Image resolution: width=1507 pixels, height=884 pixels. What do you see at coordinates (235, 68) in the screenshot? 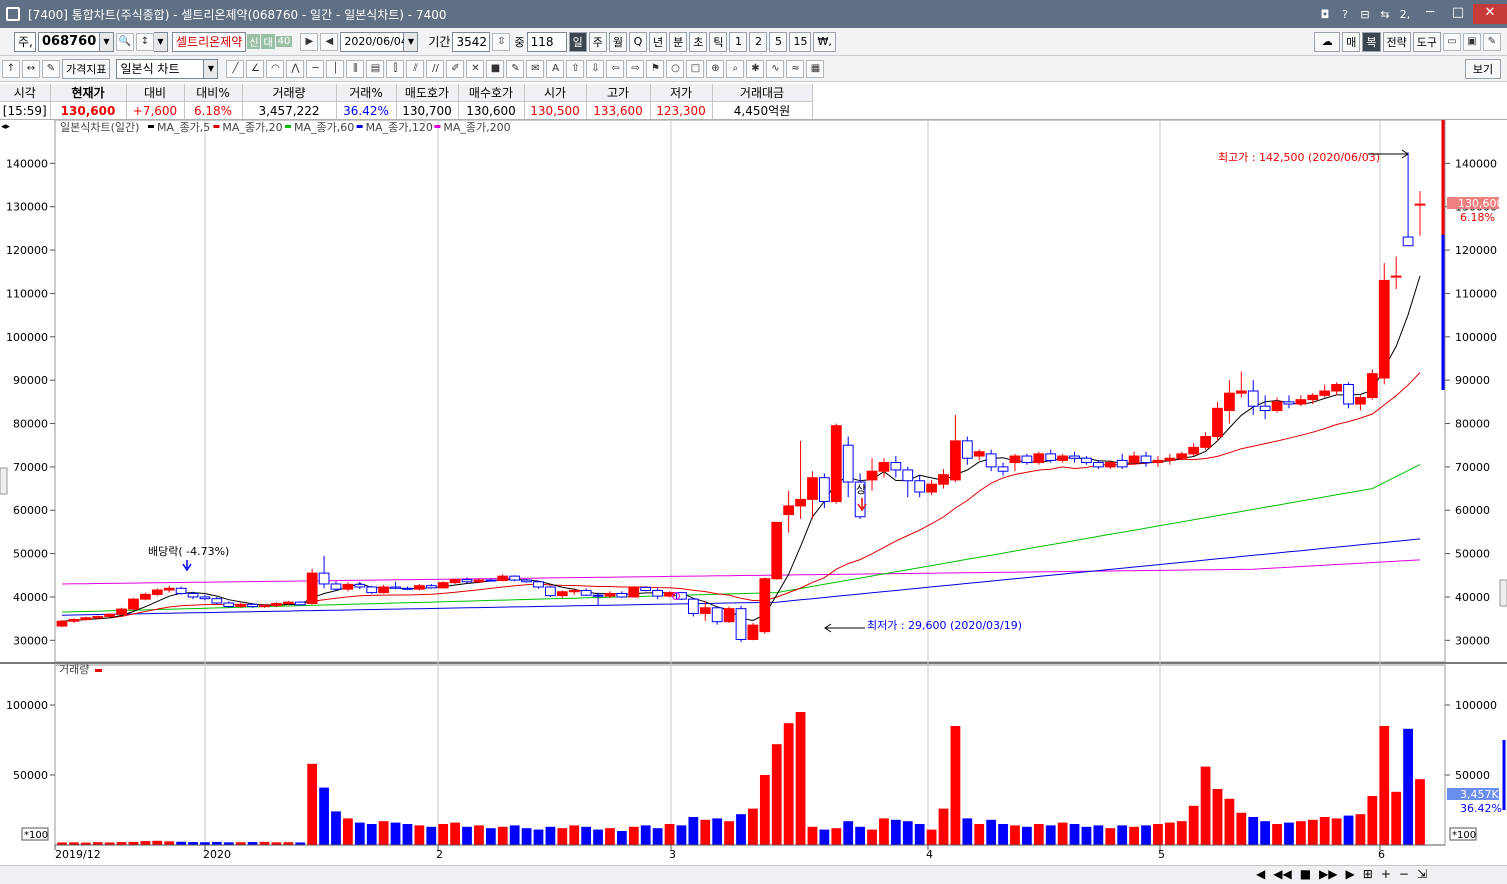
I see `line-tool-icon: ╱` at bounding box center [235, 68].